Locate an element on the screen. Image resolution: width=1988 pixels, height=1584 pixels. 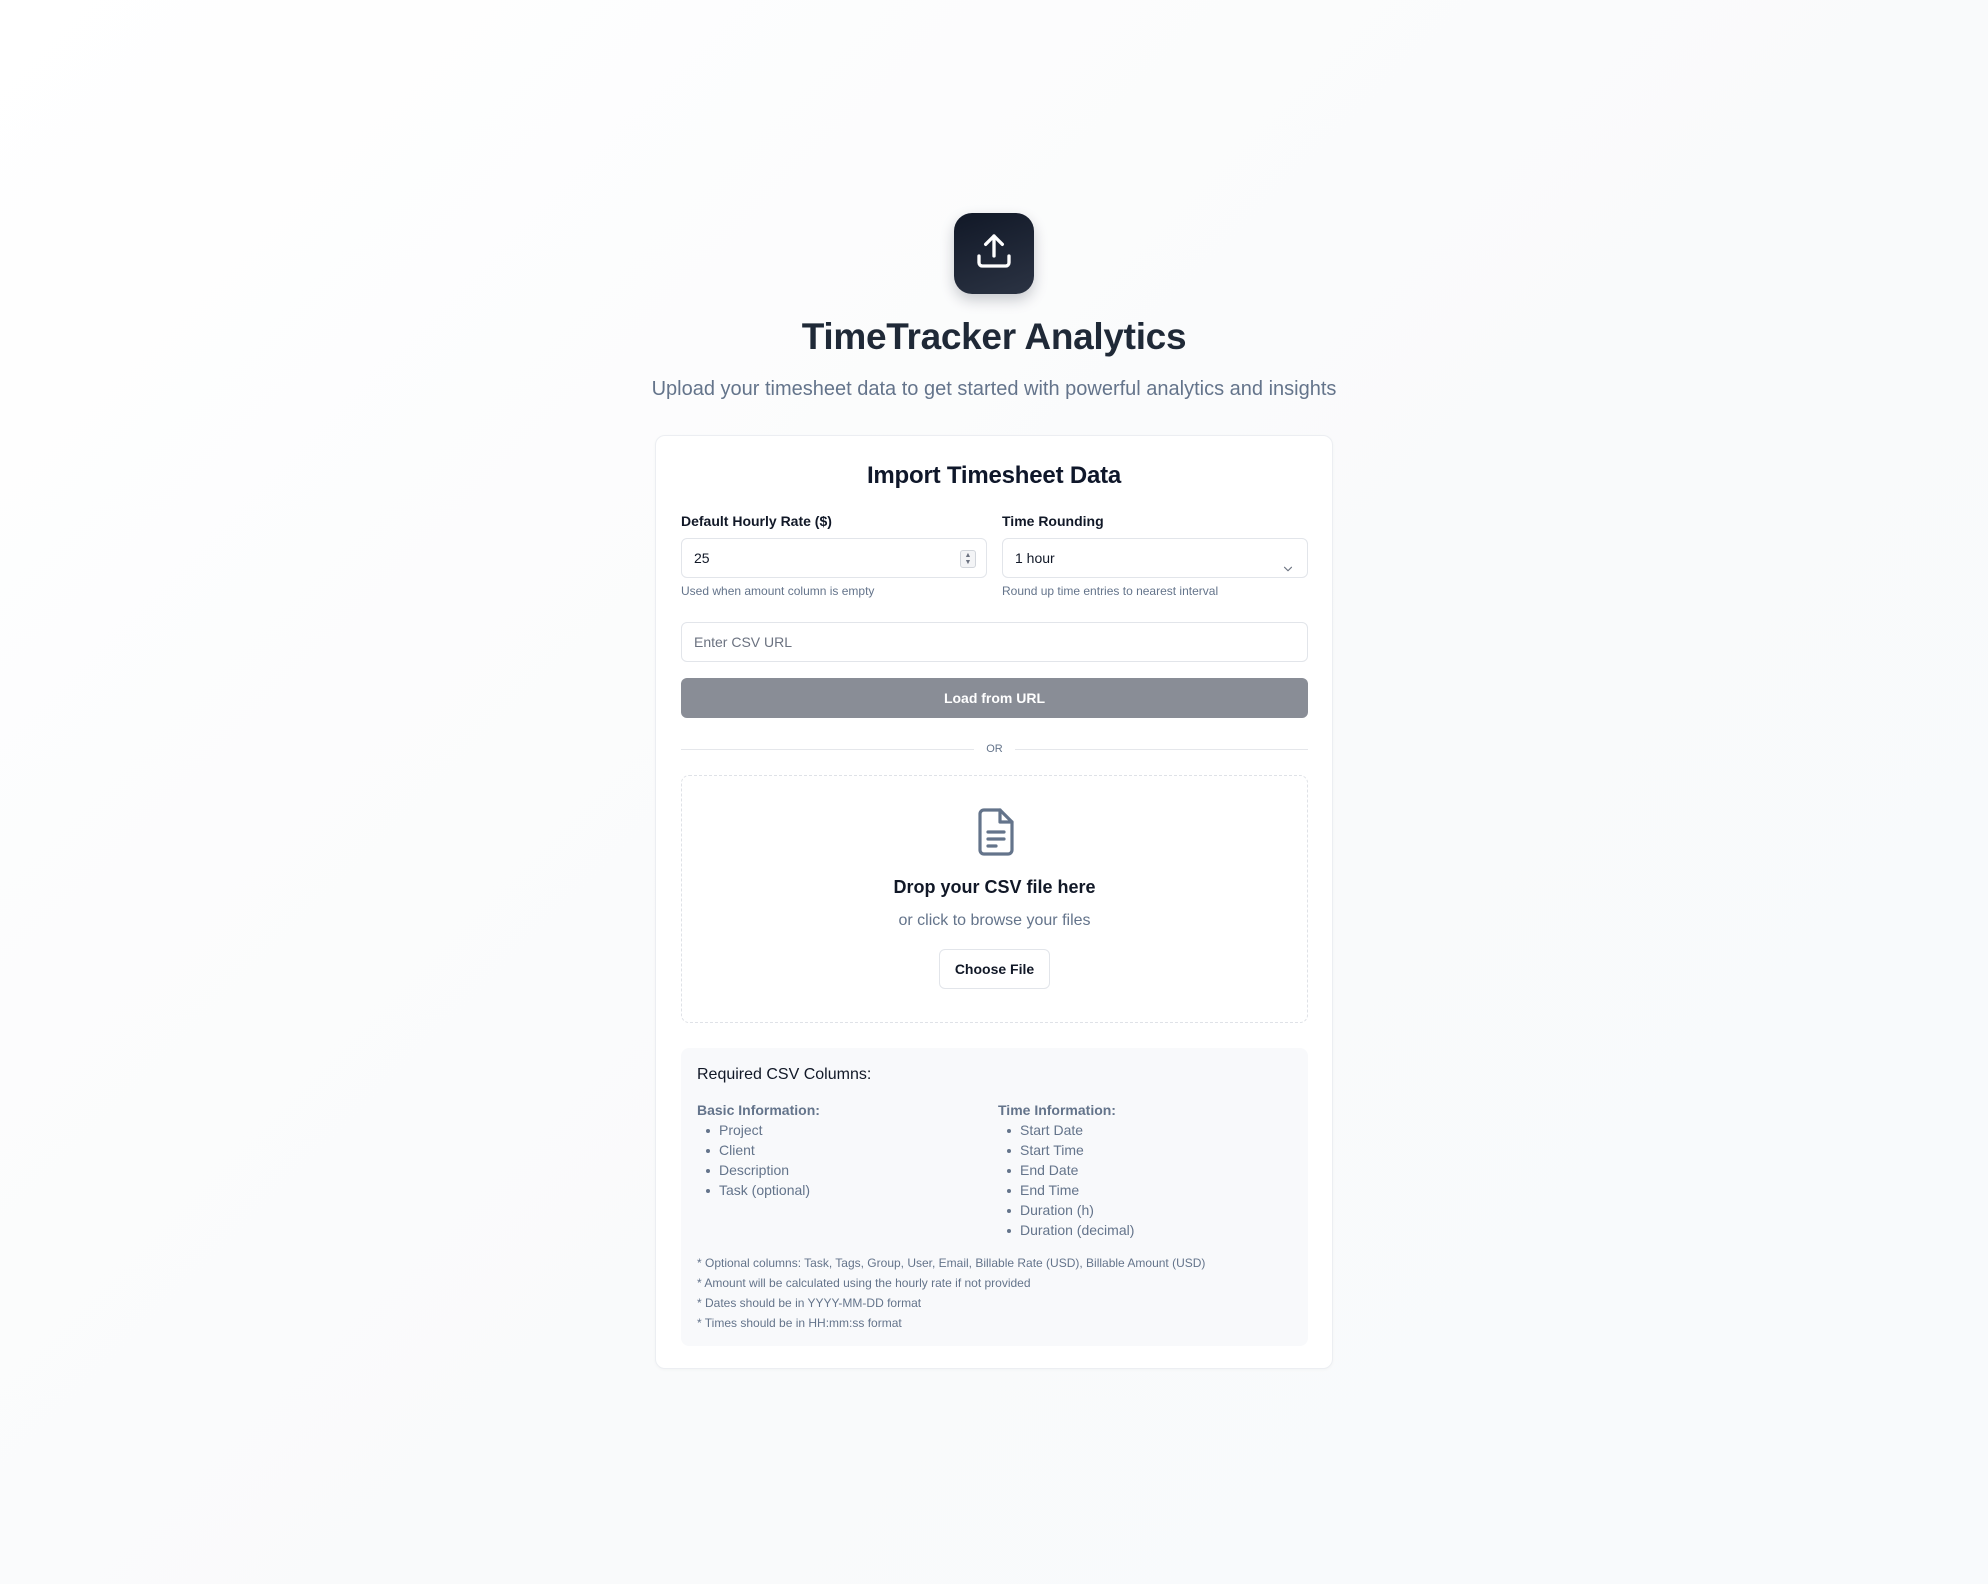
list-item: Duration (decimal) is located at coordinates (1143, 1230).